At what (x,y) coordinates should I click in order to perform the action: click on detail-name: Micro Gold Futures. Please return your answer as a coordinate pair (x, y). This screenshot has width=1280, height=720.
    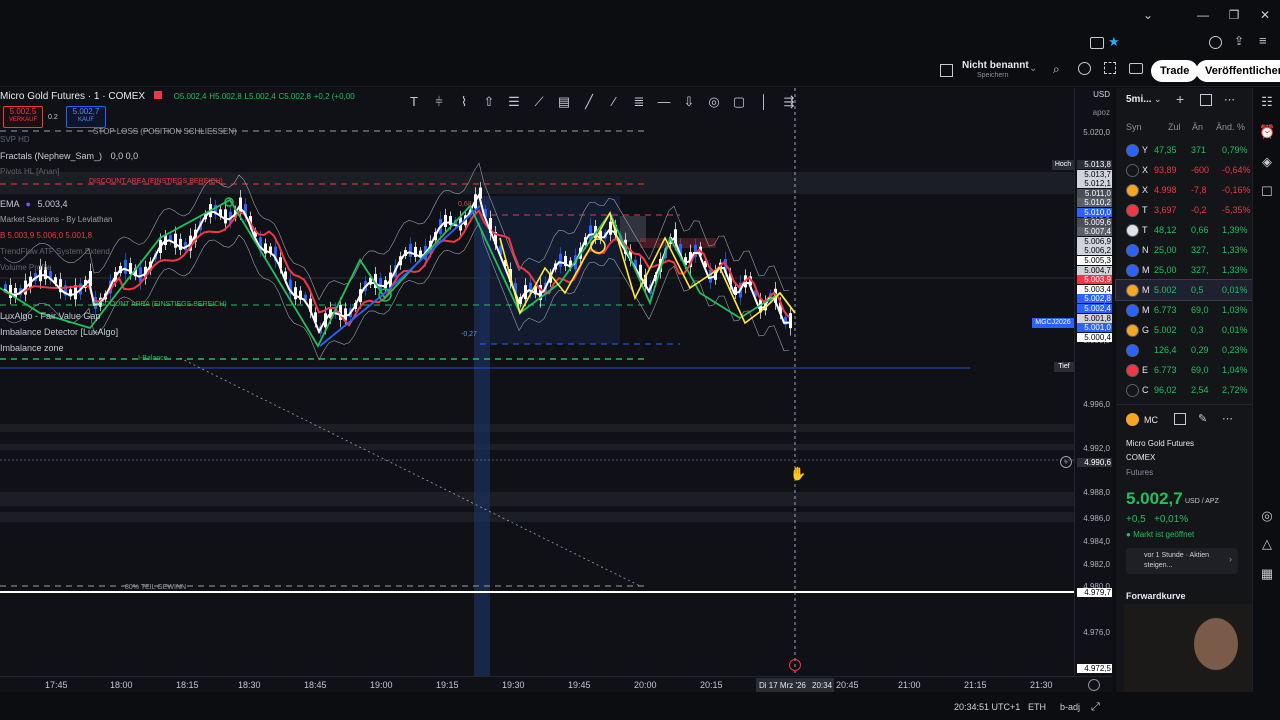
    Looking at the image, I should click on (1160, 443).